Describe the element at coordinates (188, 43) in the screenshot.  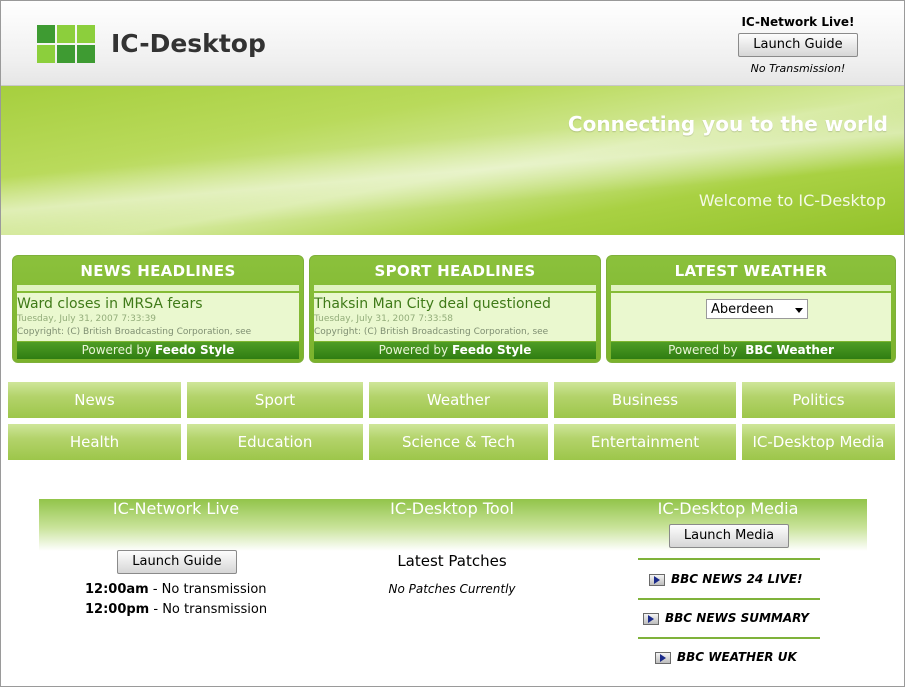
I see `app-title: IC-Desktop` at that location.